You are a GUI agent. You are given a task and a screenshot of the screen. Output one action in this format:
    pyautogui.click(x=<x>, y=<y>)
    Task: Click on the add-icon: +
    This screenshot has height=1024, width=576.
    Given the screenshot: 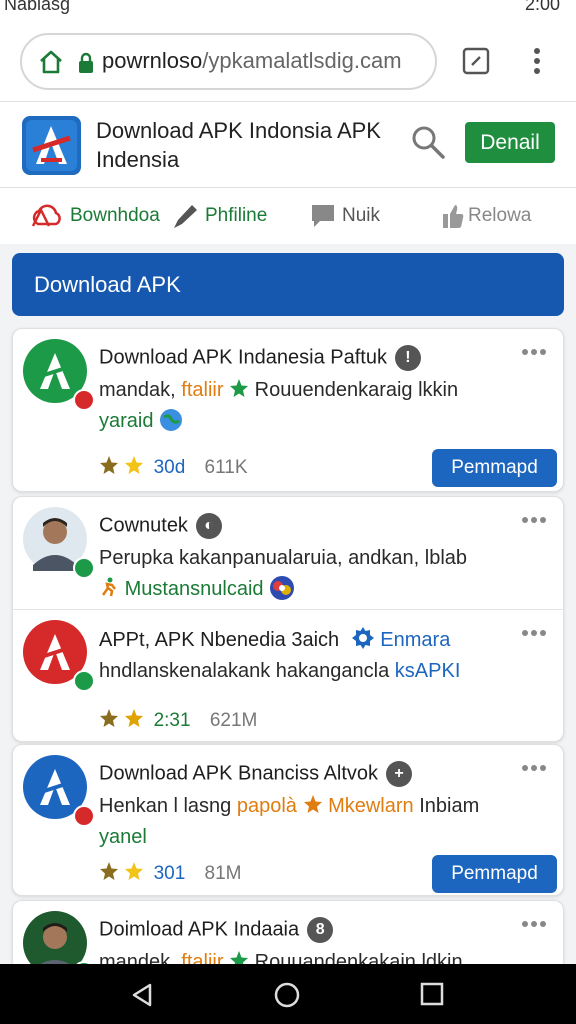 What is the action you would take?
    pyautogui.click(x=399, y=774)
    